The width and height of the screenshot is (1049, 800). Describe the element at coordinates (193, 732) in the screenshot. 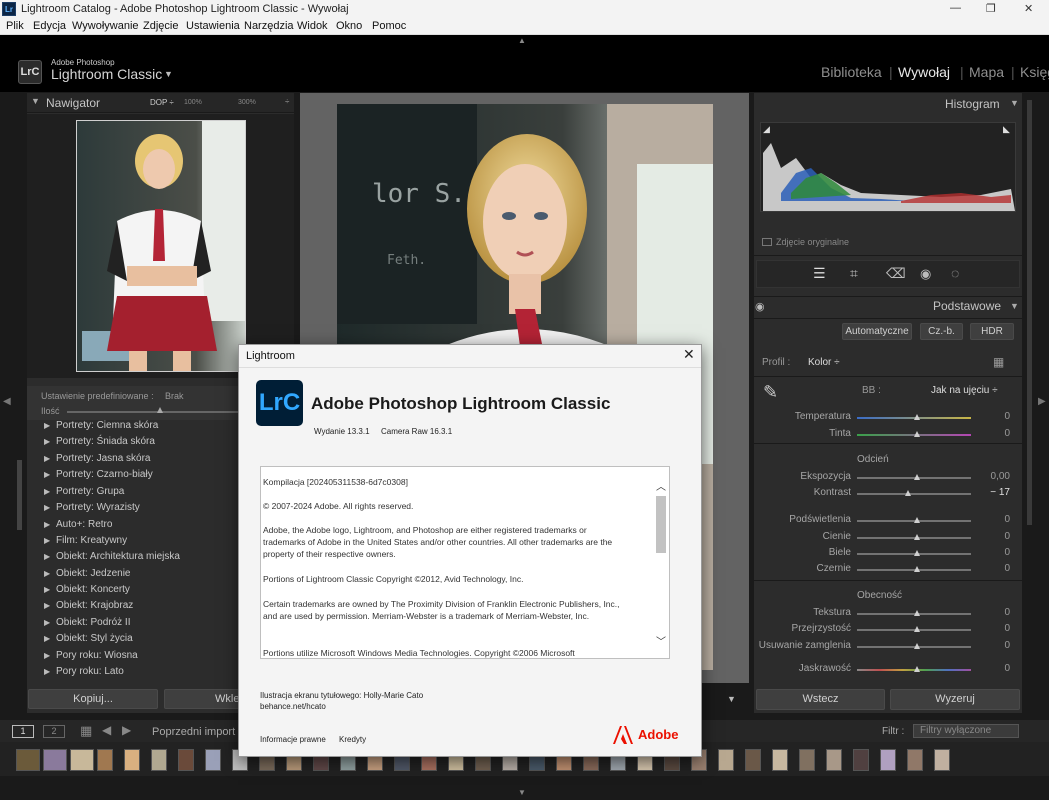

I see `filmstrip-source: Poprzedni import` at that location.